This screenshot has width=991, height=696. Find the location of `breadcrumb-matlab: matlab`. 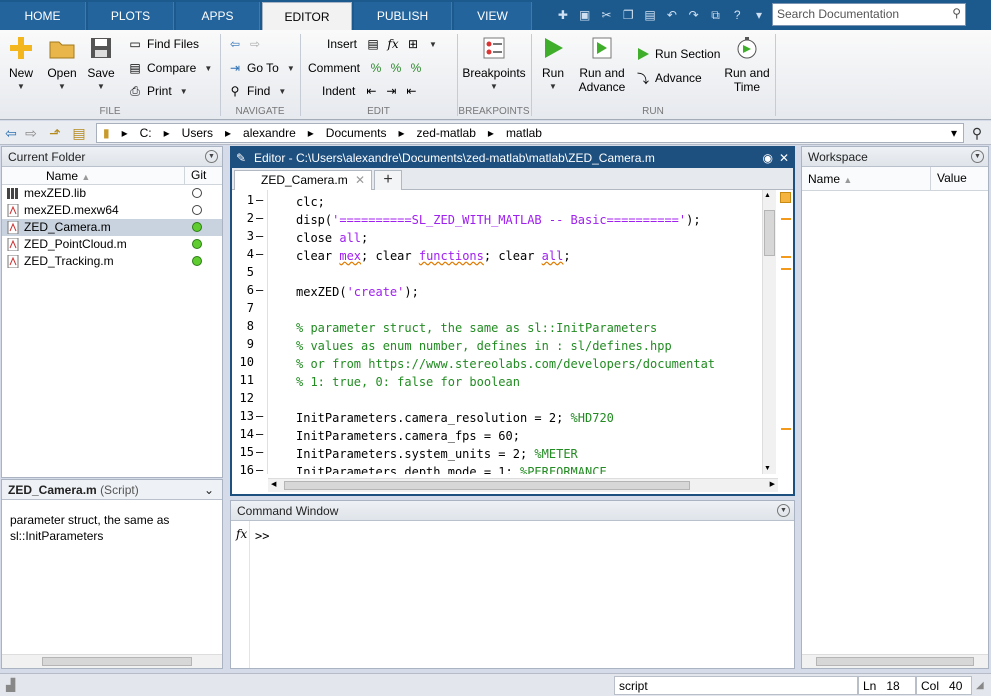

breadcrumb-matlab: matlab is located at coordinates (524, 133).